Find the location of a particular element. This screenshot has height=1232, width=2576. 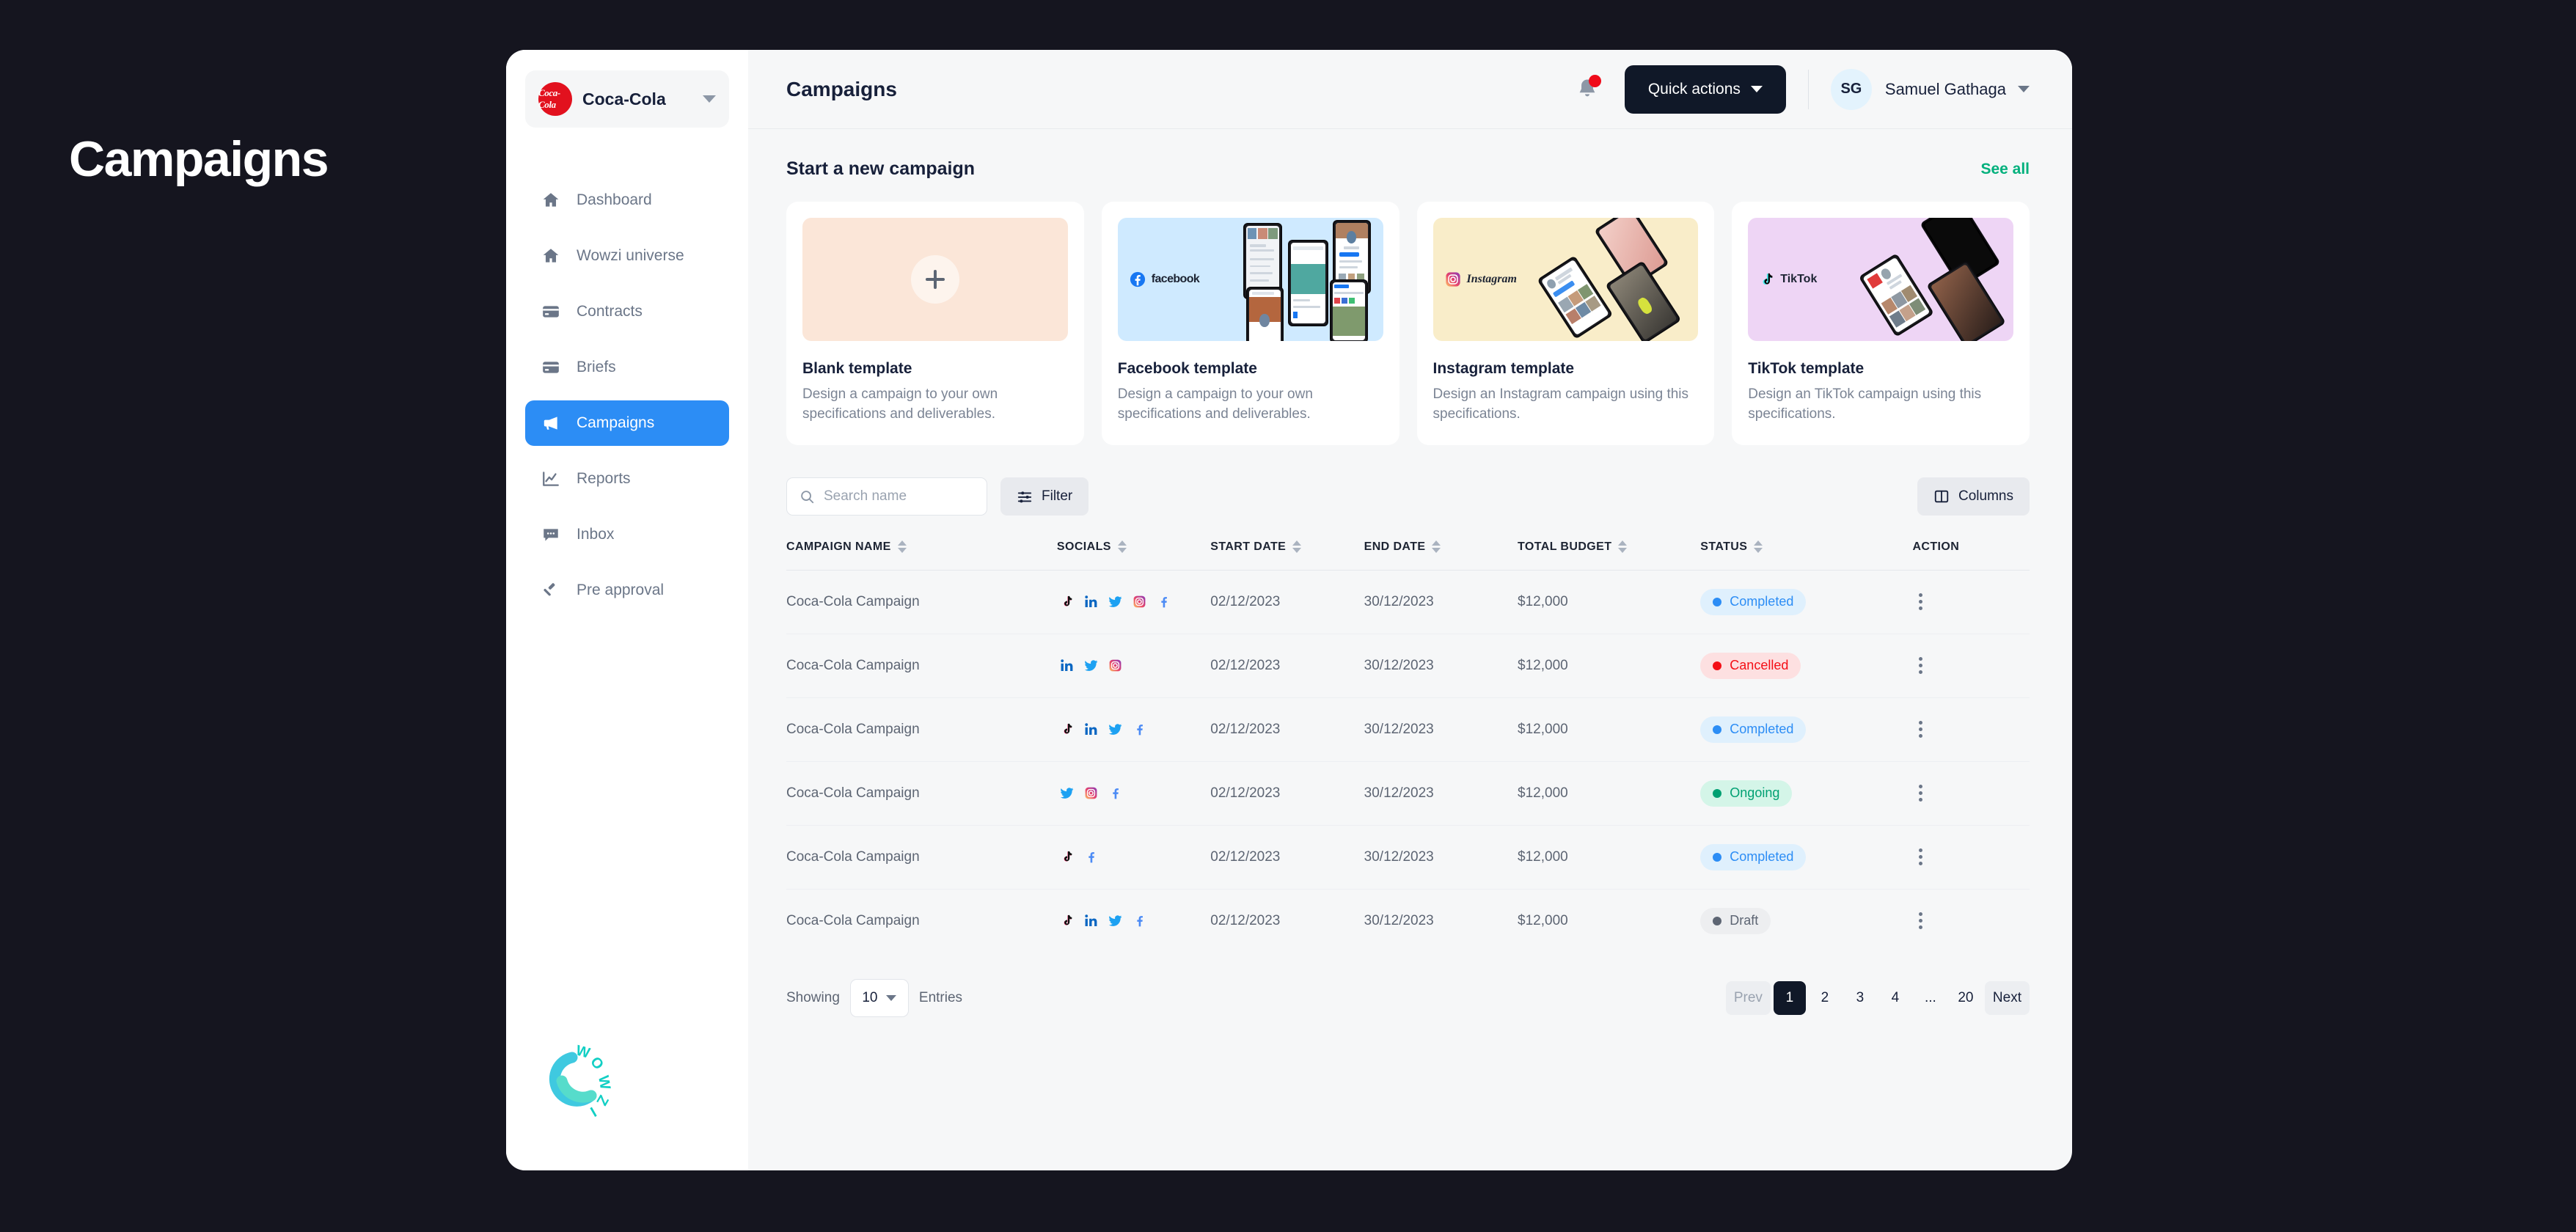

brand-switcher: Coca-Cola Coca-Cola is located at coordinates (627, 99).